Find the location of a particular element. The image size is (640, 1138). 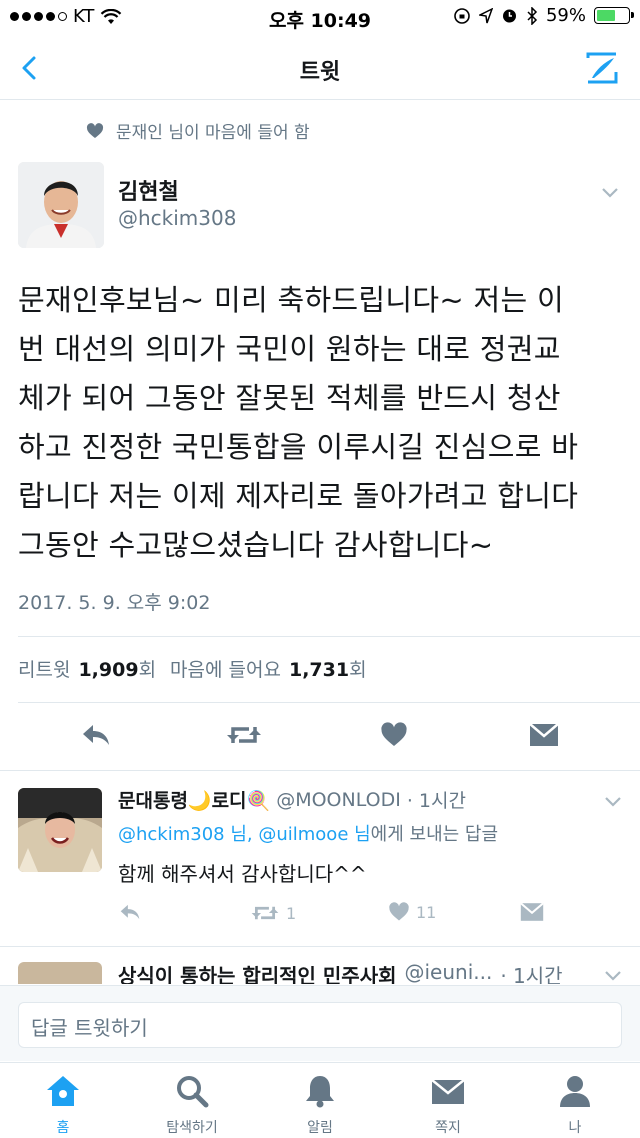

retweet-unit: 회 is located at coordinates (147, 670).